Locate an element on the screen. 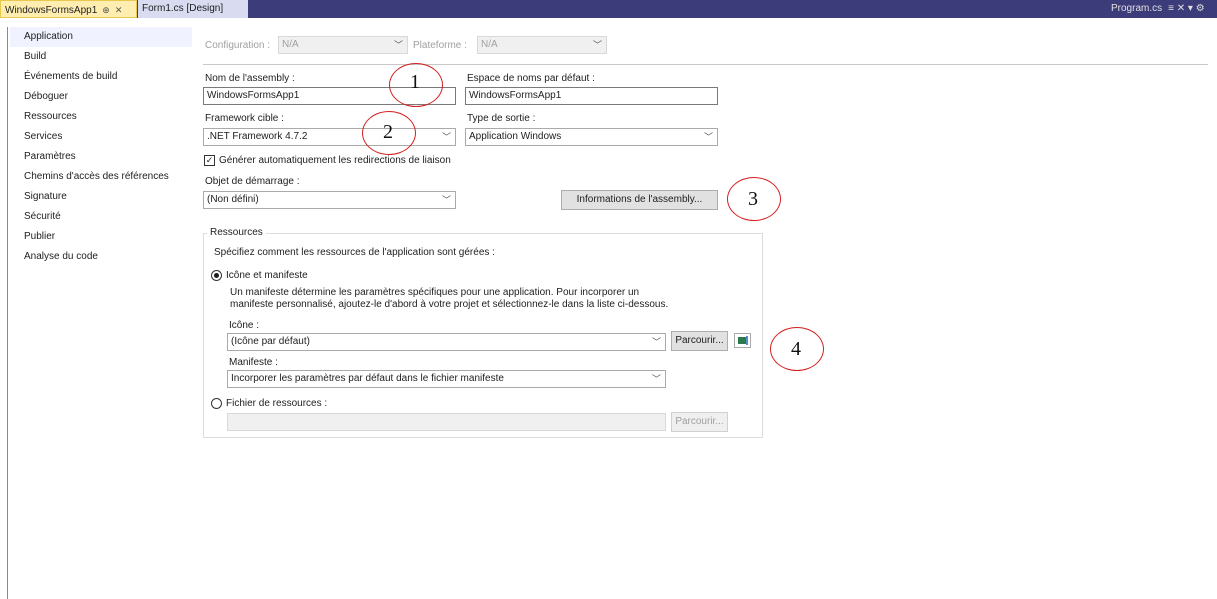 This screenshot has height=599, width=1217. pin-icon: ⊕ is located at coordinates (106, 10).